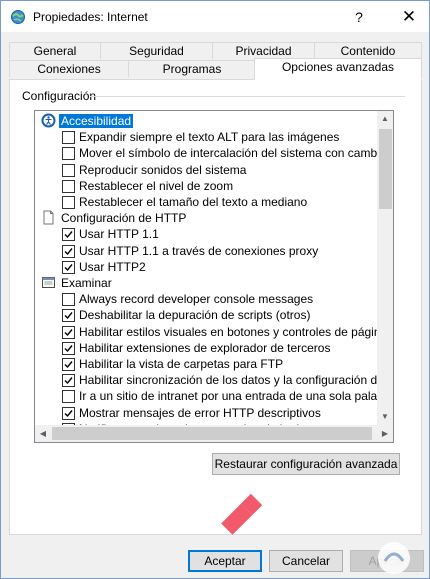 This screenshot has height=579, width=430. I want to click on settings-category: Accesibilidad, so click(207, 121).